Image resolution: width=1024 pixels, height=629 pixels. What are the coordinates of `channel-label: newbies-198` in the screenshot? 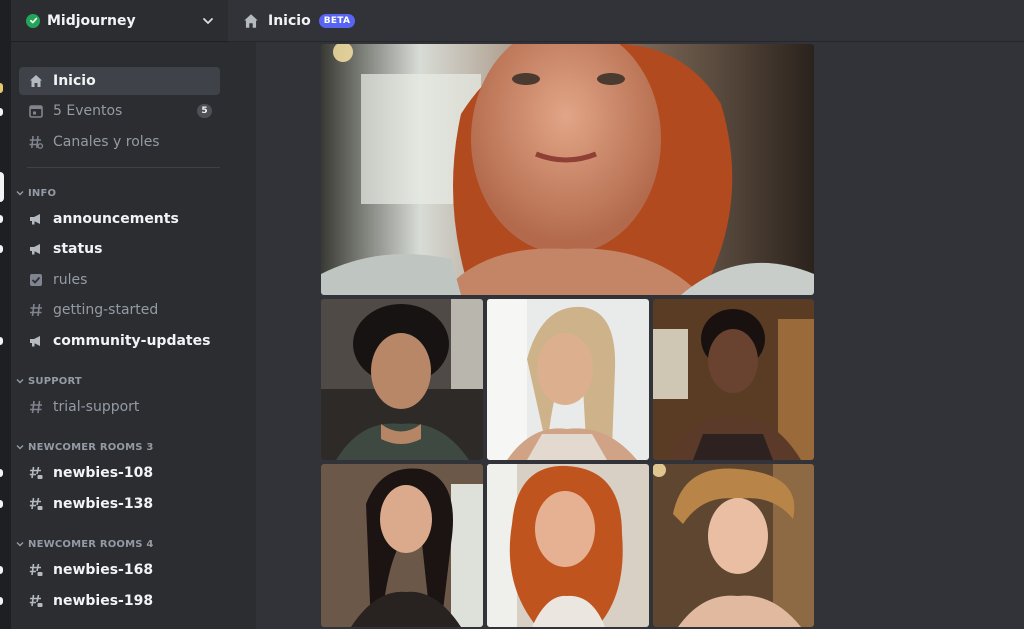 It's located at (103, 601).